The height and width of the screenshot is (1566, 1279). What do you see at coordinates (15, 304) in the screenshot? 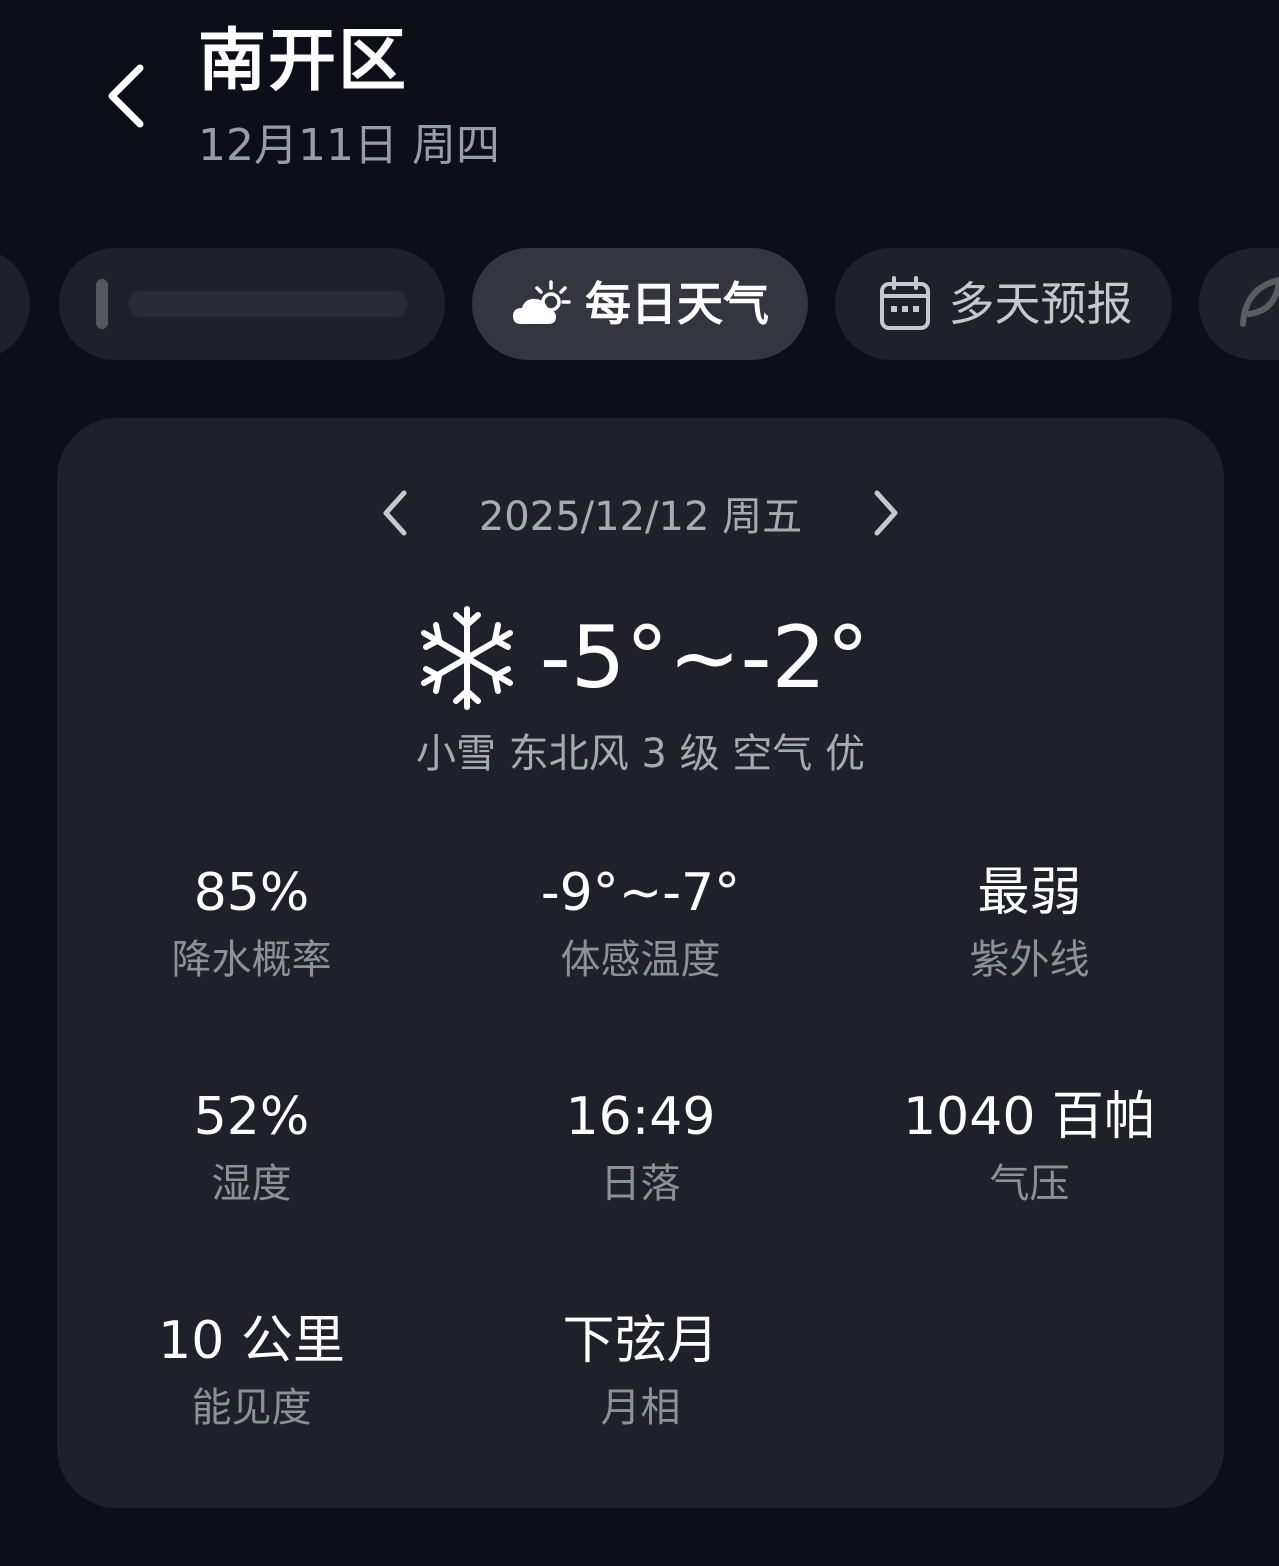
I see `tab-partial-left` at bounding box center [15, 304].